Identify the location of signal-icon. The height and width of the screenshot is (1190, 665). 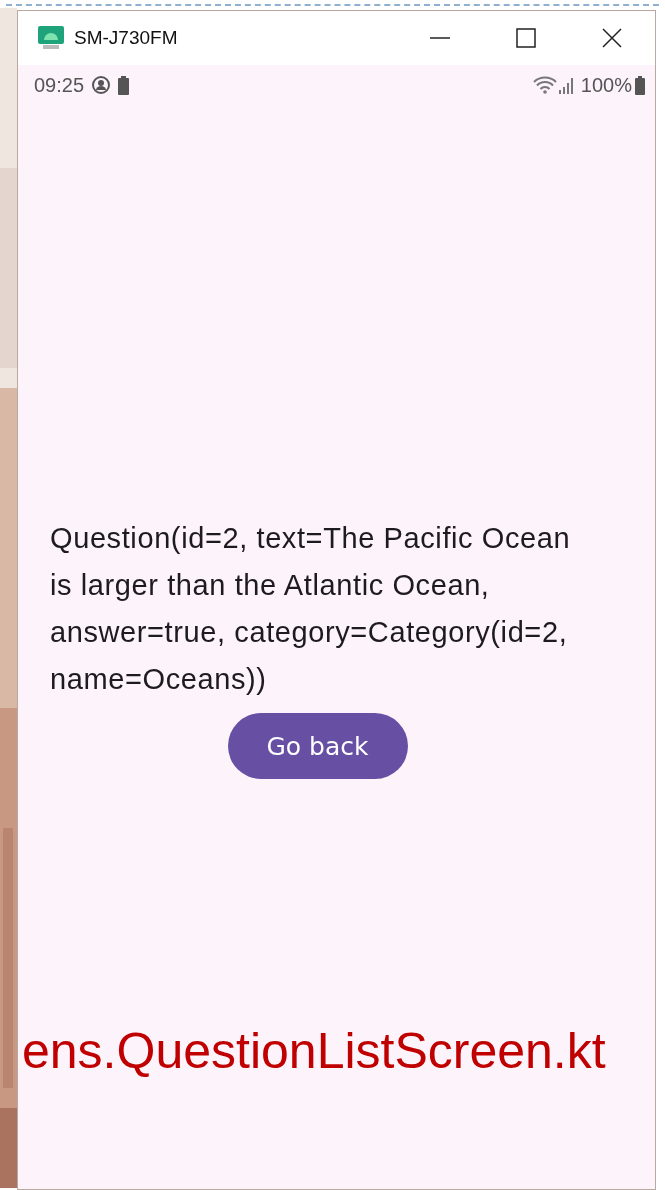
(566, 85).